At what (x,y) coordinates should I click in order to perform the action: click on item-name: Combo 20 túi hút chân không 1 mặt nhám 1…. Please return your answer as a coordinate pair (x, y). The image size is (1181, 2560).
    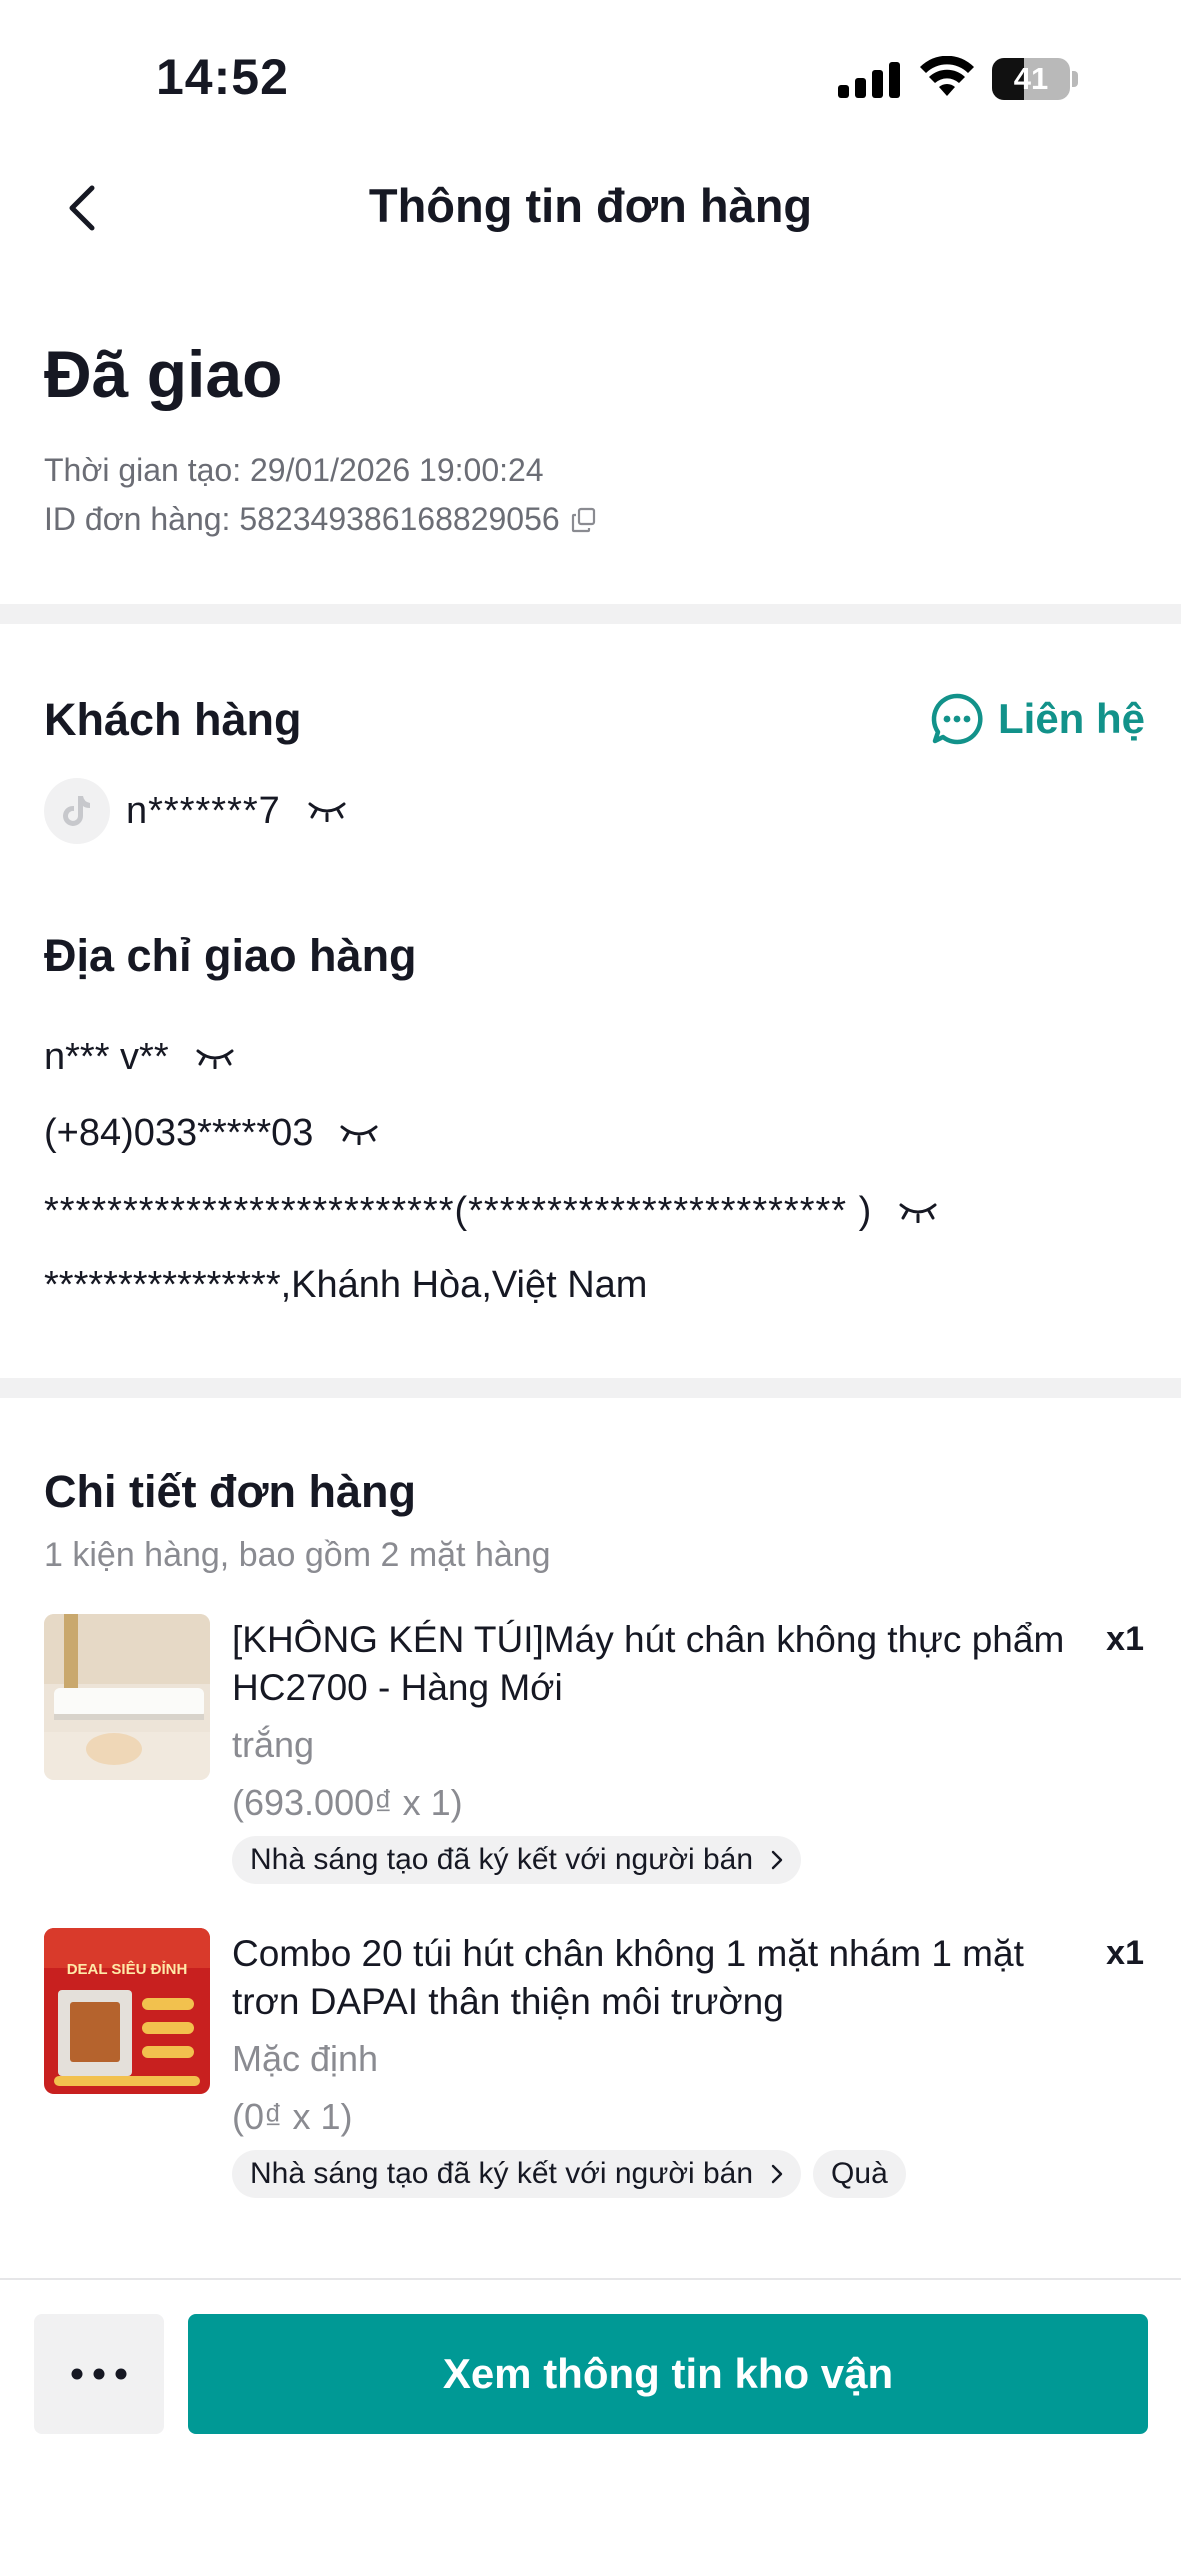
    Looking at the image, I should click on (628, 1977).